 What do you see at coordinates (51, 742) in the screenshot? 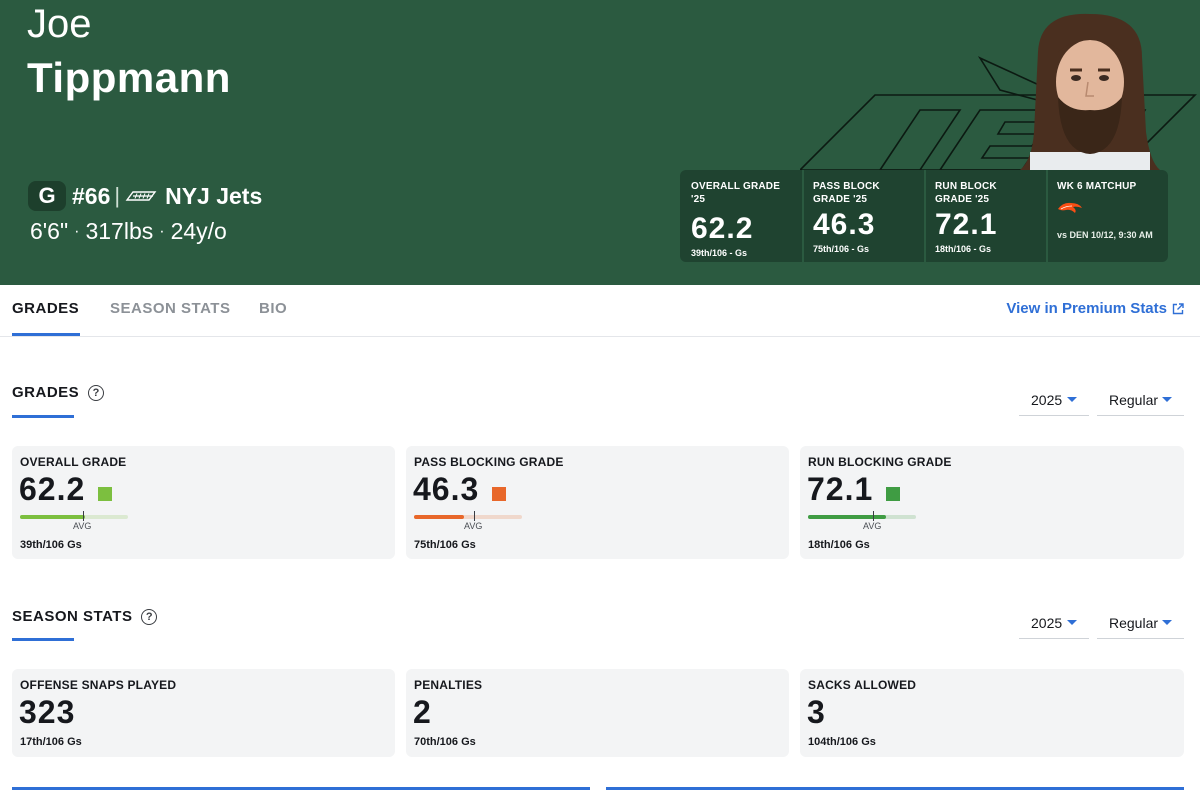
I see `stat-card-rank: 17th/106 Gs` at bounding box center [51, 742].